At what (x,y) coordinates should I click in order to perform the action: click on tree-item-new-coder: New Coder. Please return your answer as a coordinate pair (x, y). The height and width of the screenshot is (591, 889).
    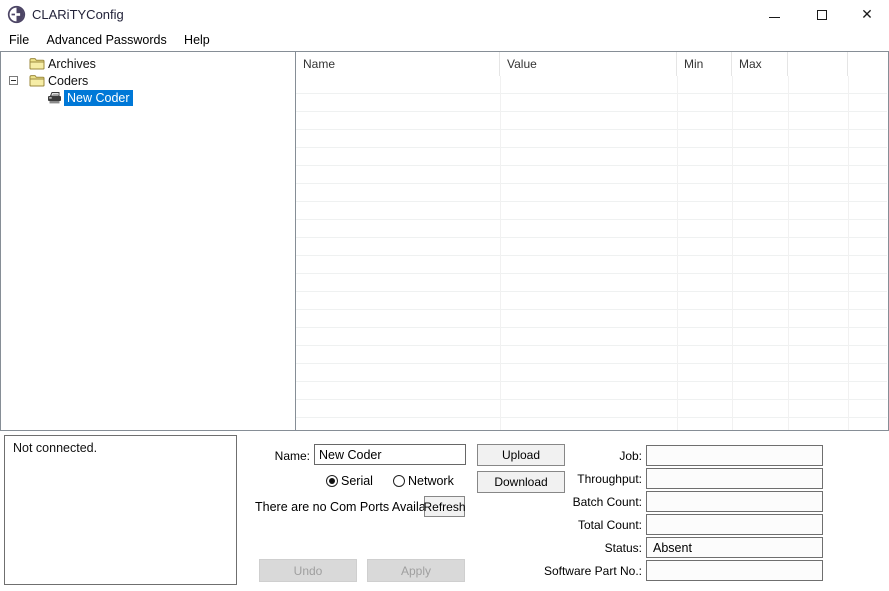
    Looking at the image, I should click on (90, 97).